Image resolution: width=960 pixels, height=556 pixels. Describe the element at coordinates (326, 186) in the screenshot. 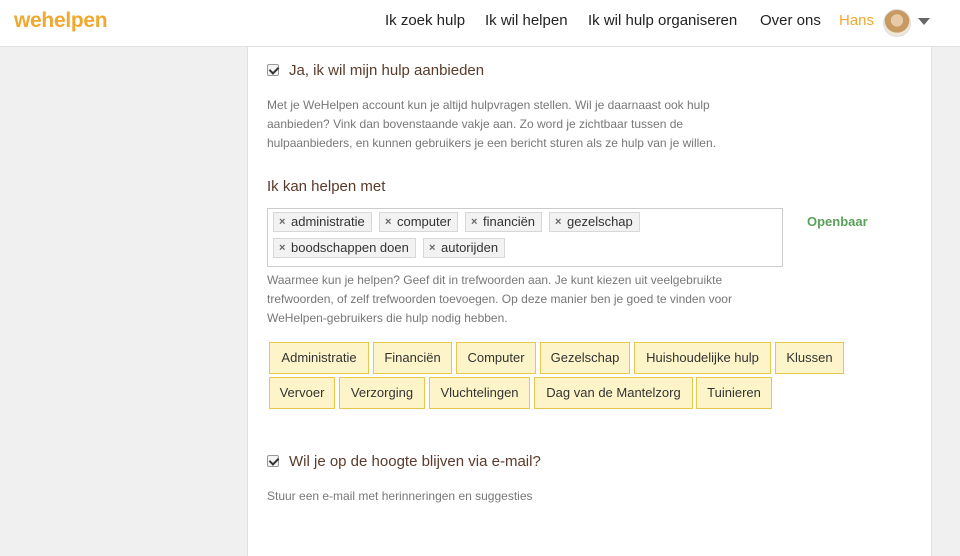

I see `skills-title: Ik kan helpen met` at that location.